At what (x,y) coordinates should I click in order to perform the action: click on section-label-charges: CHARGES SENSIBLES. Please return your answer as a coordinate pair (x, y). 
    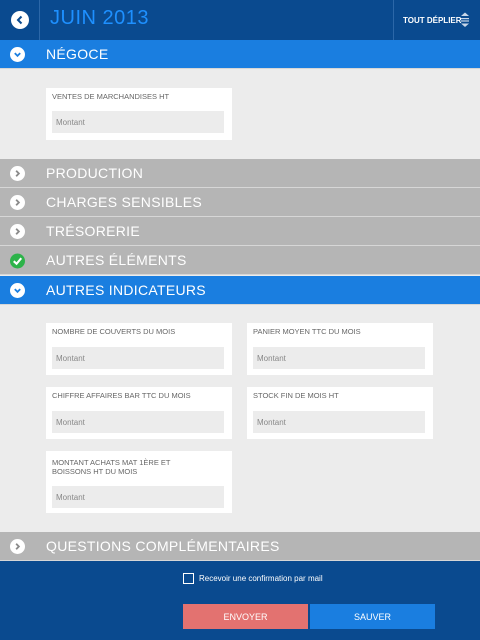
    Looking at the image, I should click on (124, 202).